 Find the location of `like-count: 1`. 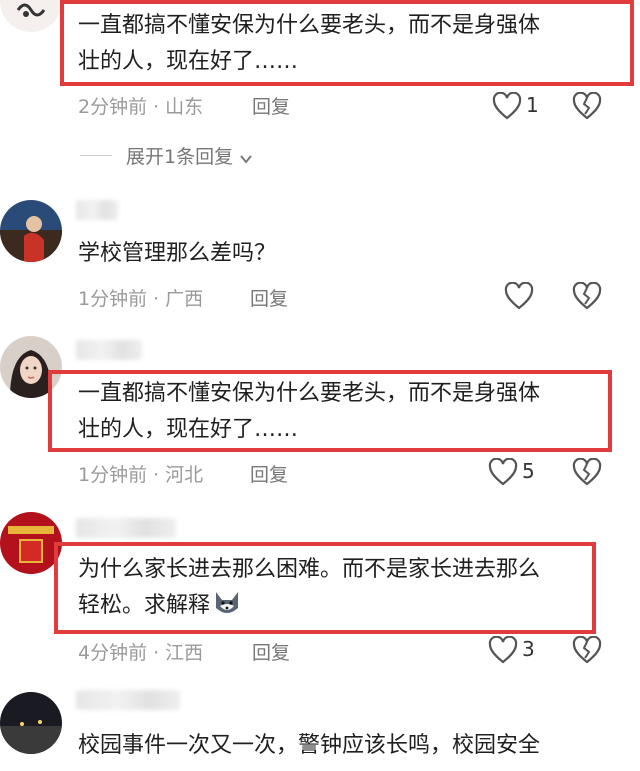

like-count: 1 is located at coordinates (532, 105).